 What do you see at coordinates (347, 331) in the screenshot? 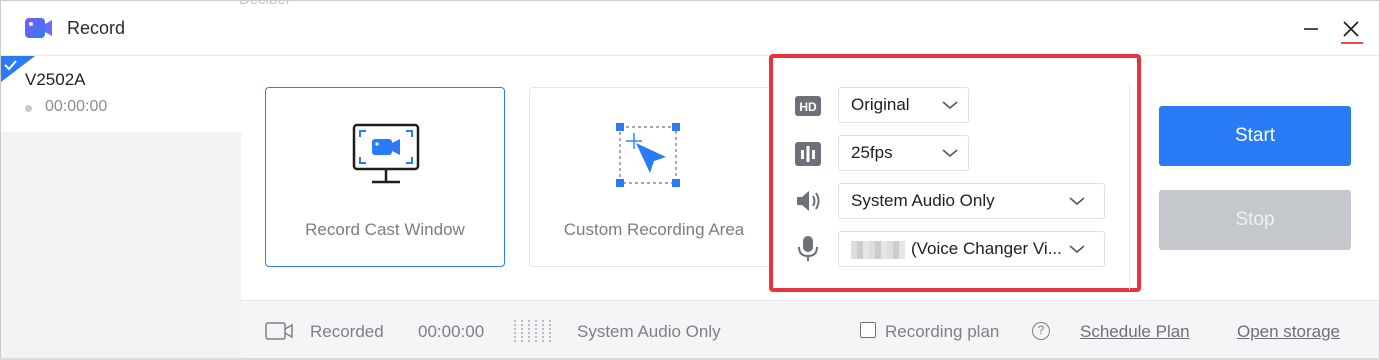
I see `recorded-label: Recorded` at bounding box center [347, 331].